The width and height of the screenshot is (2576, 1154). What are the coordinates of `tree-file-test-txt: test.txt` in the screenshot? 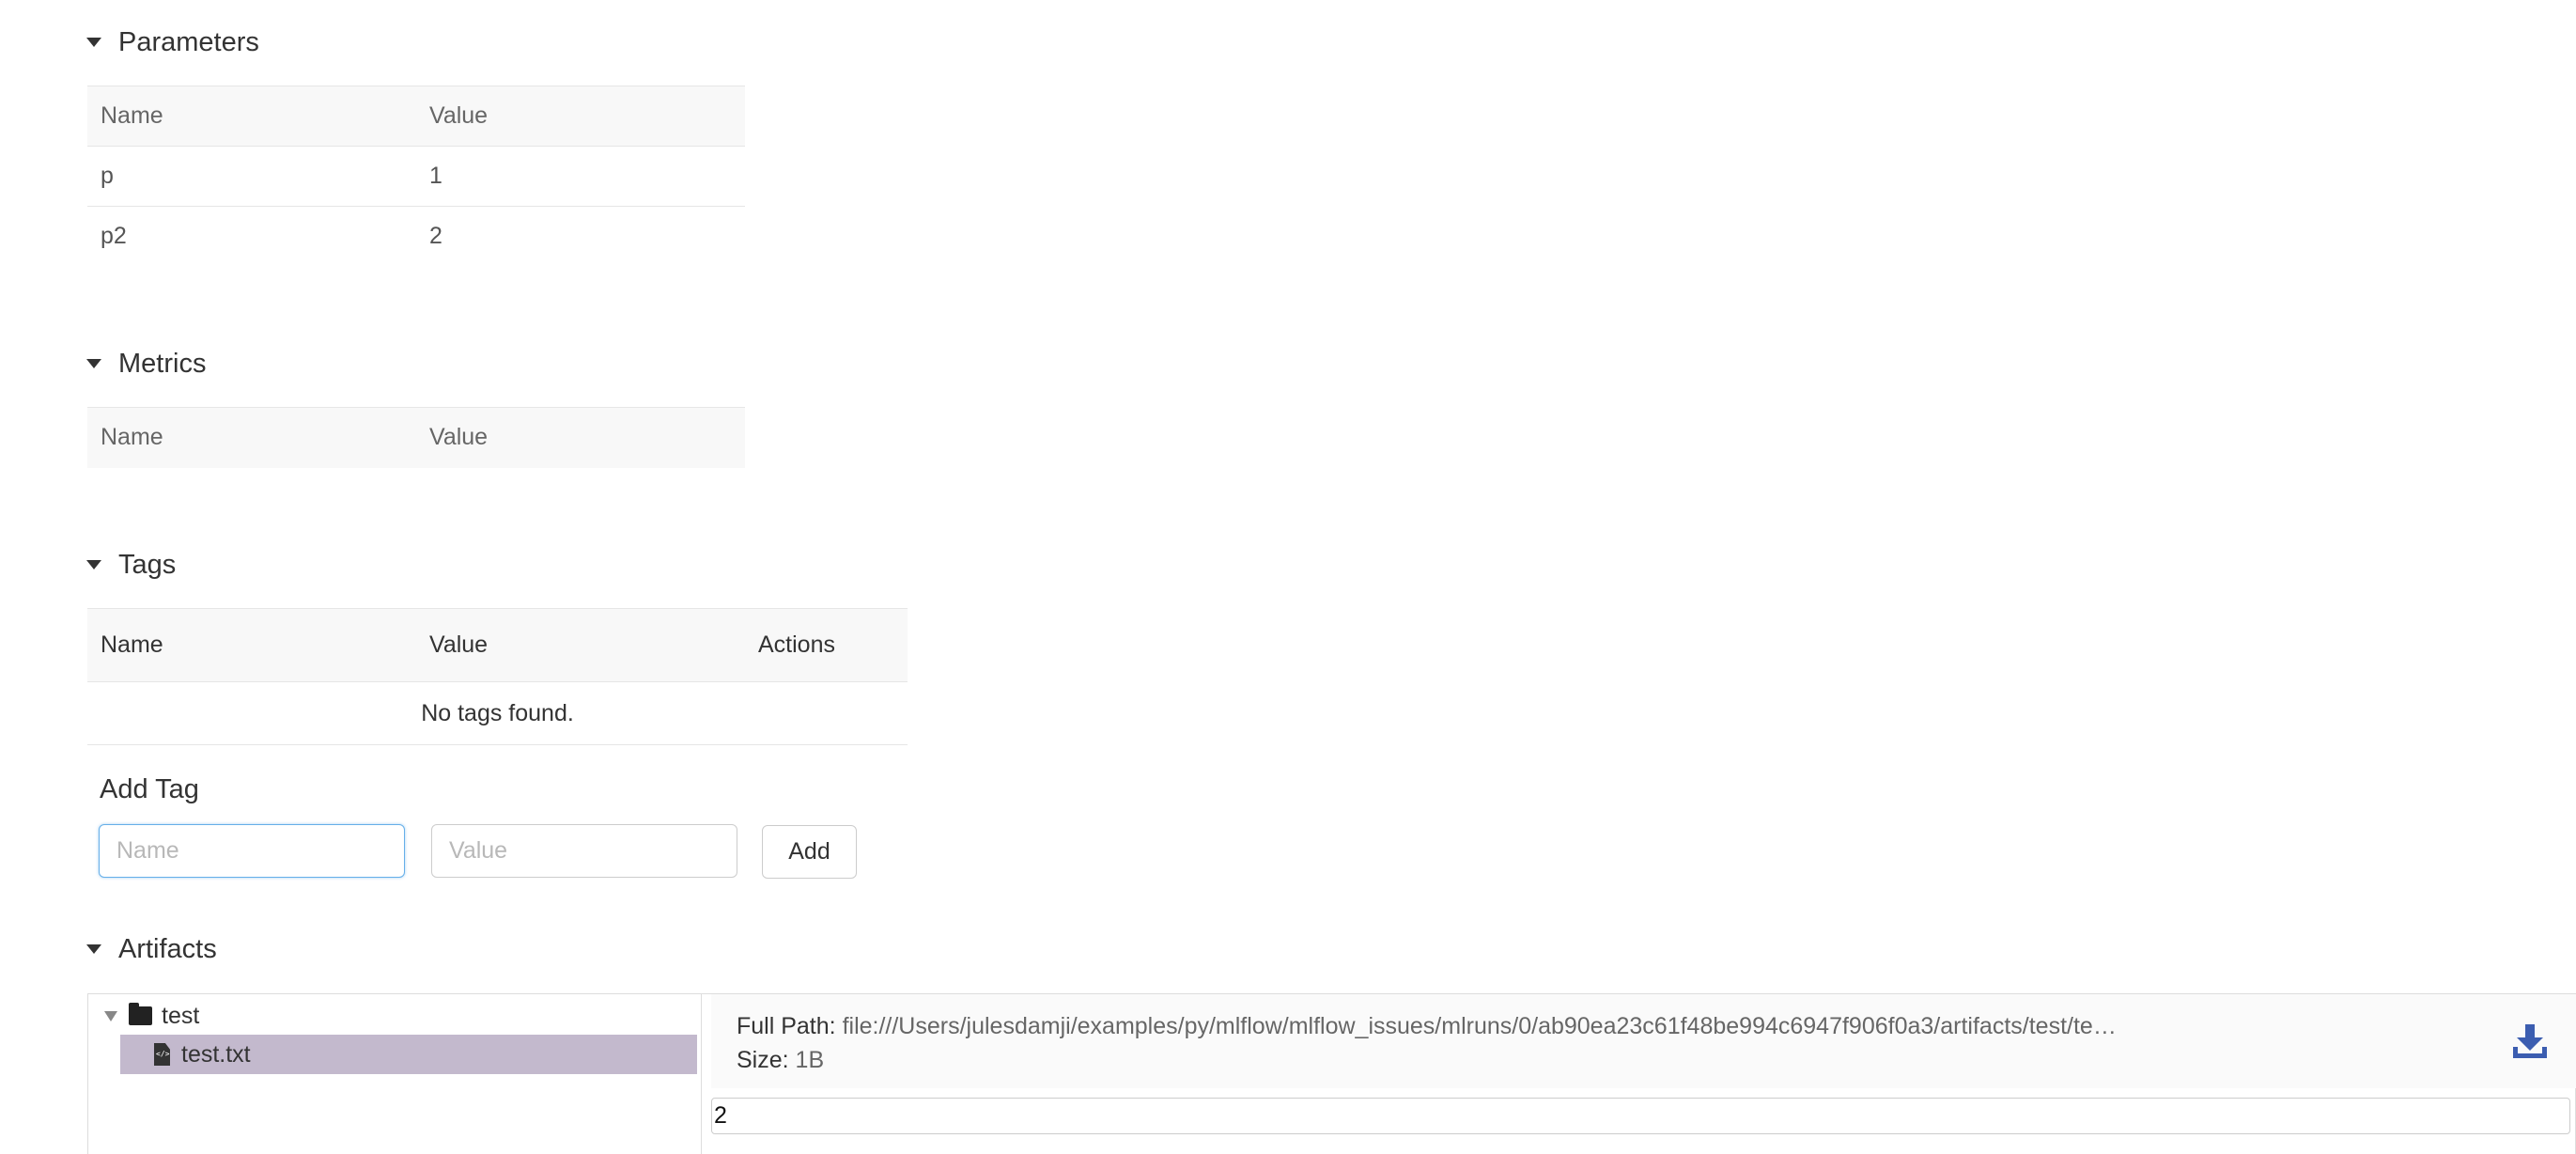 It's located at (408, 1054).